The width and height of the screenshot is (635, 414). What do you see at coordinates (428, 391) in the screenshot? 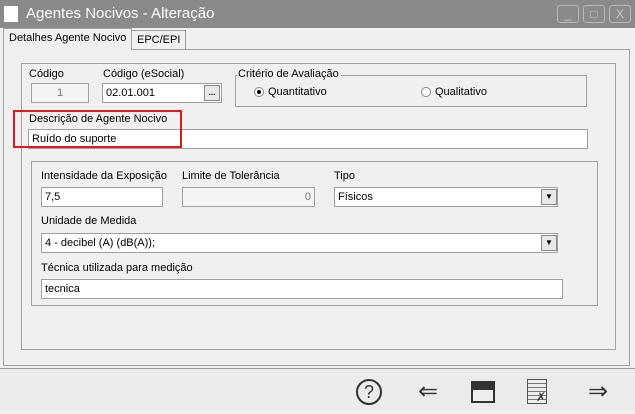
I see `back-arrow-icon: ⇐` at bounding box center [428, 391].